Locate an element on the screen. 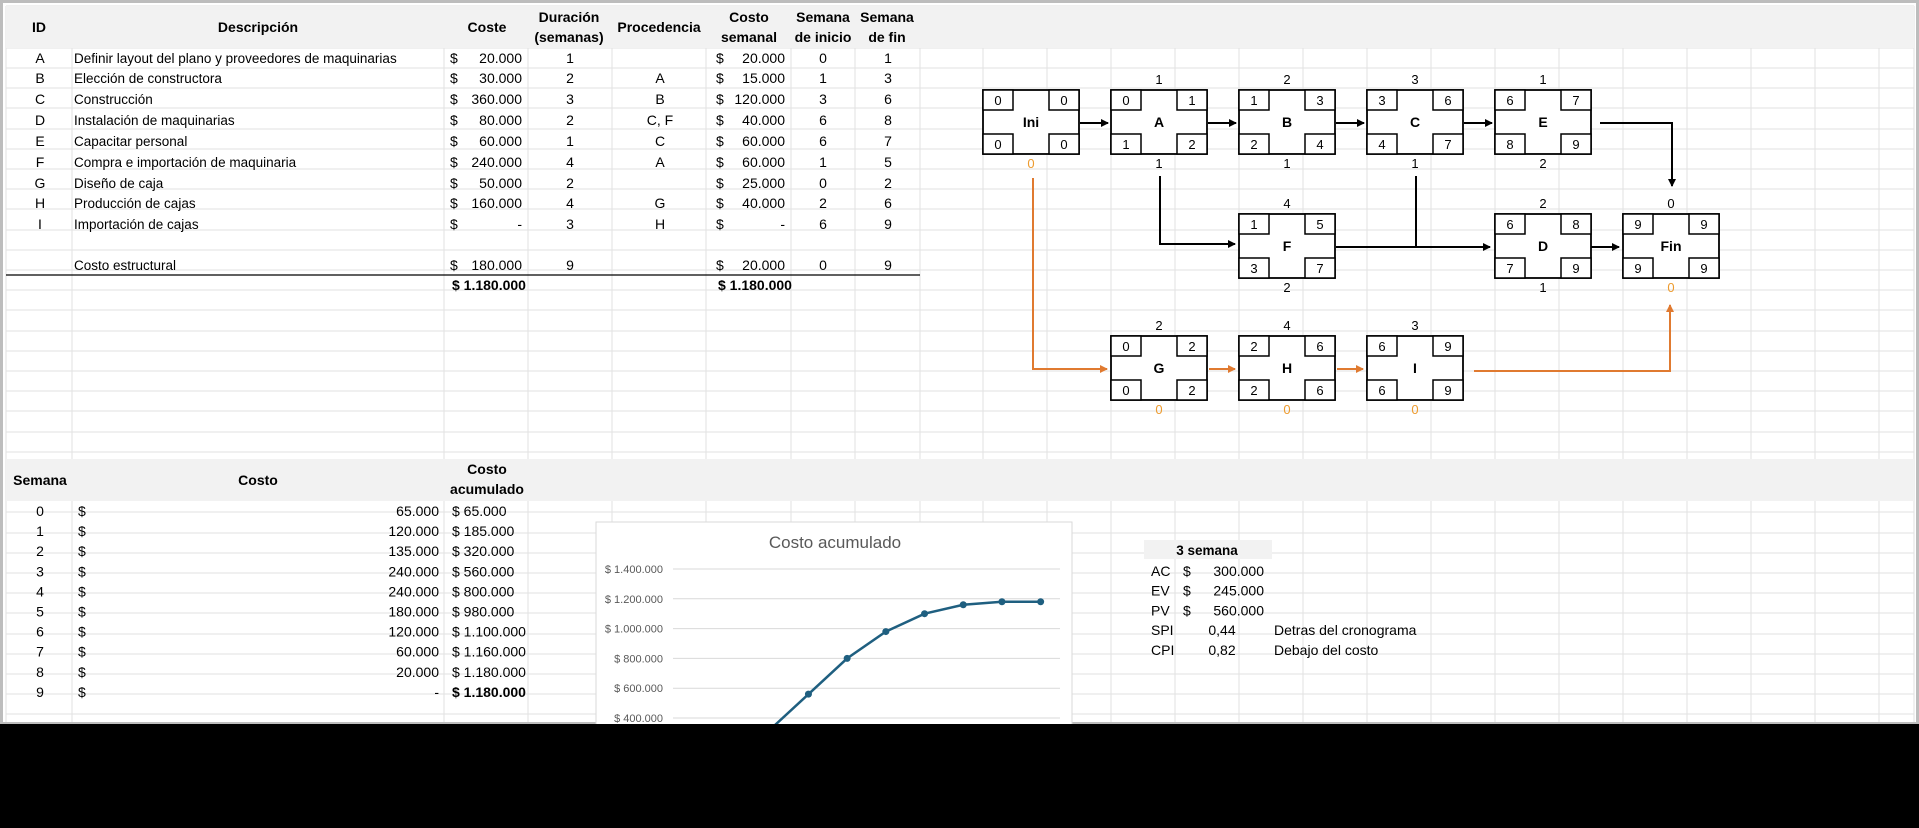 The height and width of the screenshot is (828, 1919). early-start: 0 is located at coordinates (997, 100).